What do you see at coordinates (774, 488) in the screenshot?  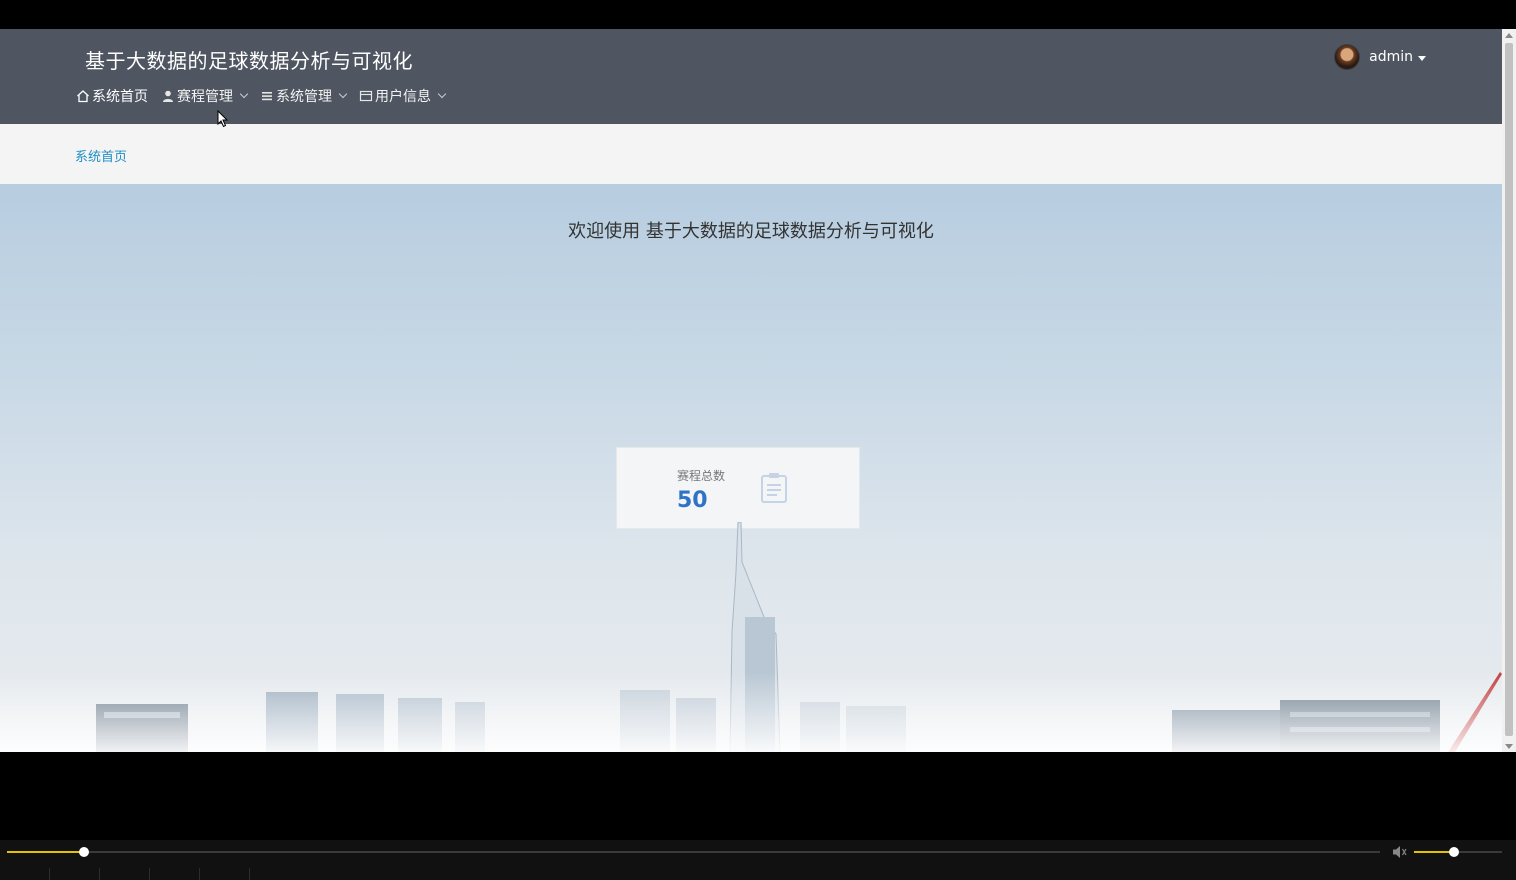 I see `clipboard-icon` at bounding box center [774, 488].